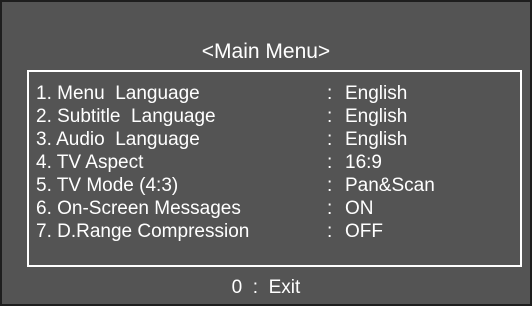  Describe the element at coordinates (118, 93) in the screenshot. I see `menu-item-label: 1. Menu Language` at that location.